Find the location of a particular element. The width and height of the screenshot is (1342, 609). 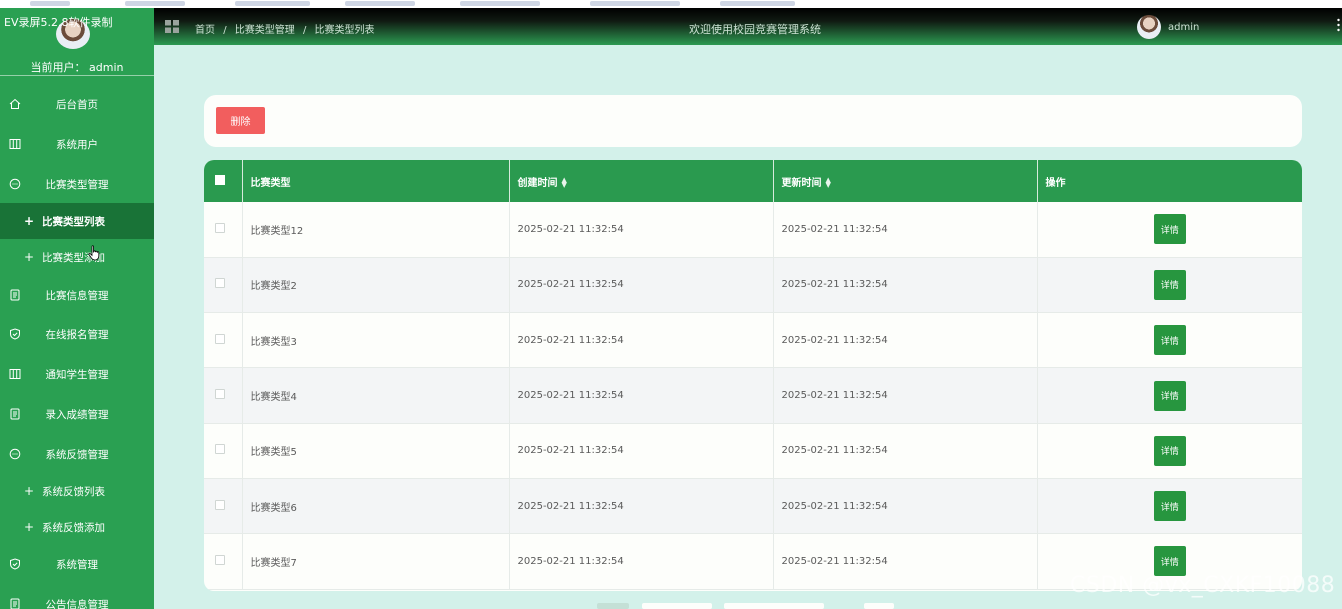

sidebar-item-system-users: 系统用户 is located at coordinates (77, 144).